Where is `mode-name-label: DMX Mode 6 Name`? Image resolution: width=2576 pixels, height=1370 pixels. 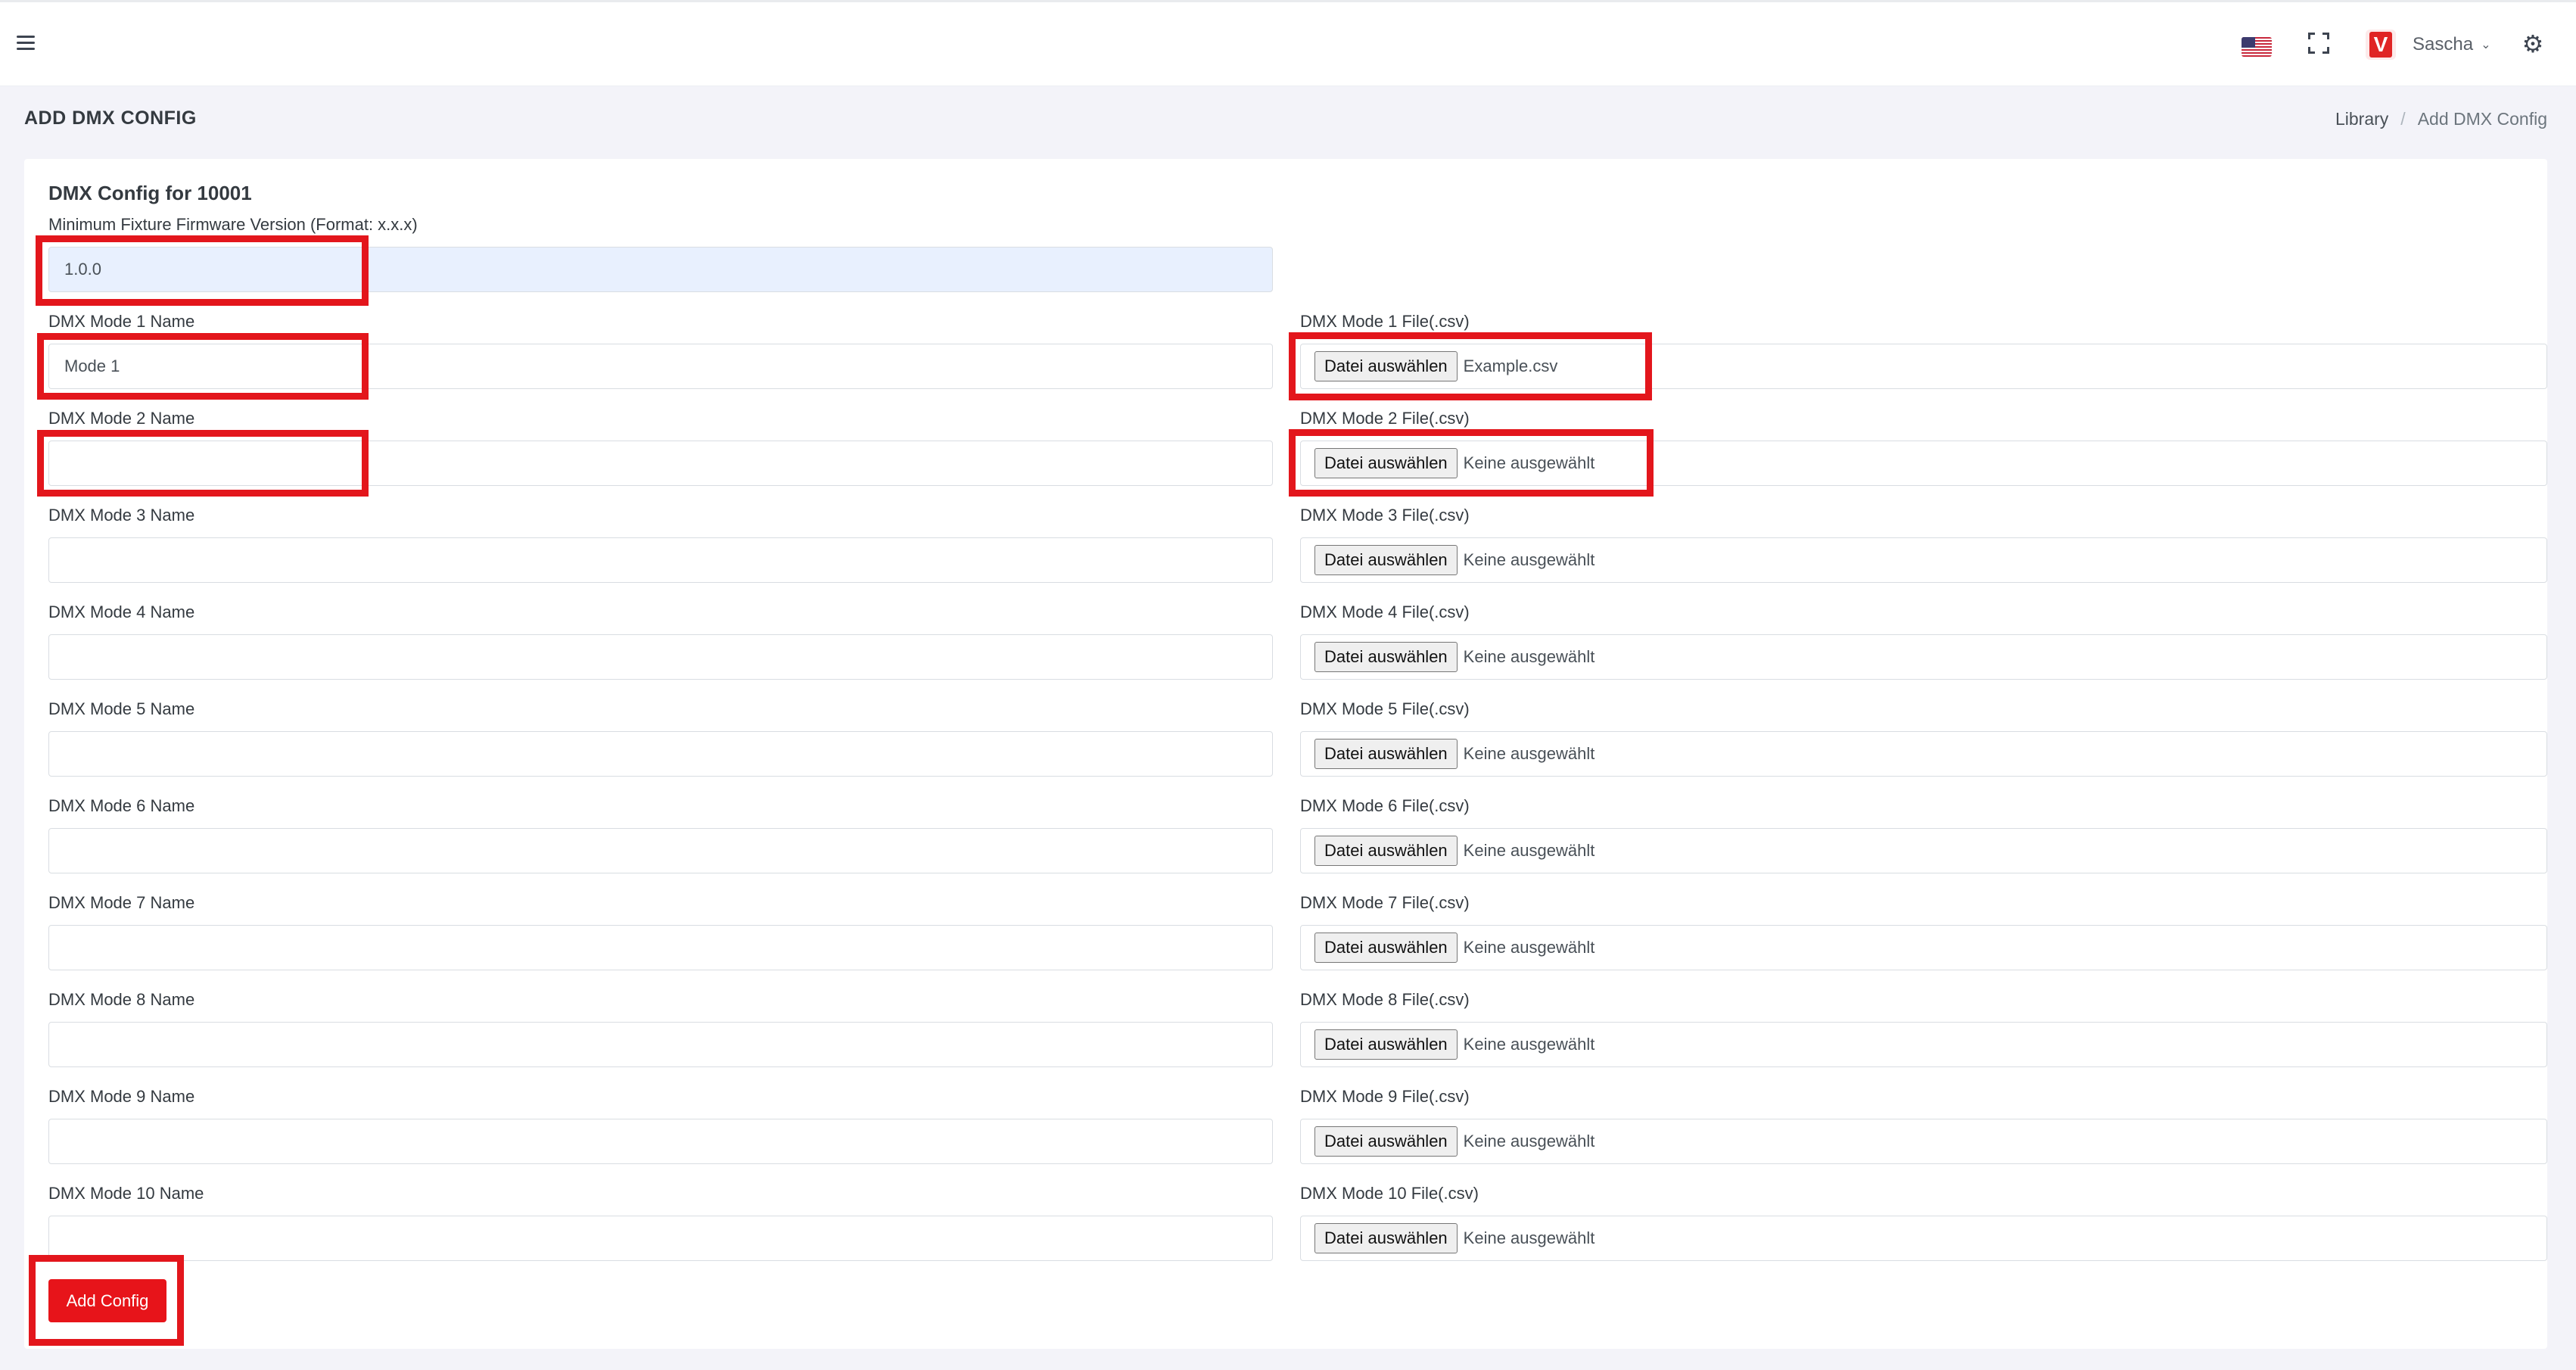 mode-name-label: DMX Mode 6 Name is located at coordinates (121, 805).